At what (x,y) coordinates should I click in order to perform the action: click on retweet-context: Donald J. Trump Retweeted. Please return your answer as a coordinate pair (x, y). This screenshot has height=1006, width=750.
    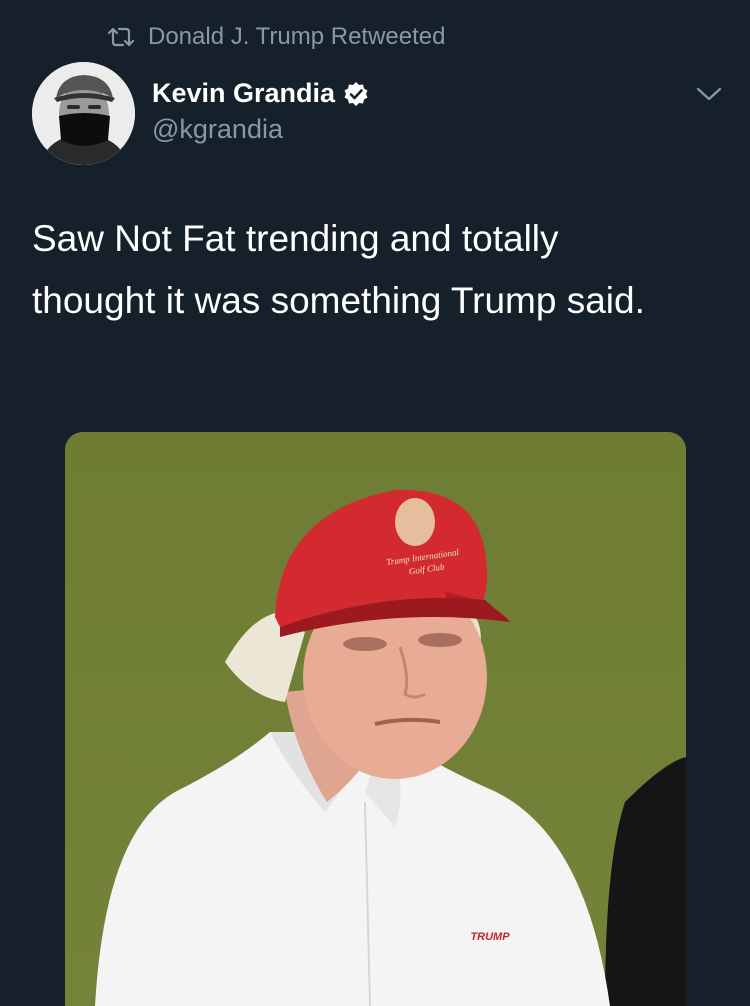
    Looking at the image, I should click on (275, 37).